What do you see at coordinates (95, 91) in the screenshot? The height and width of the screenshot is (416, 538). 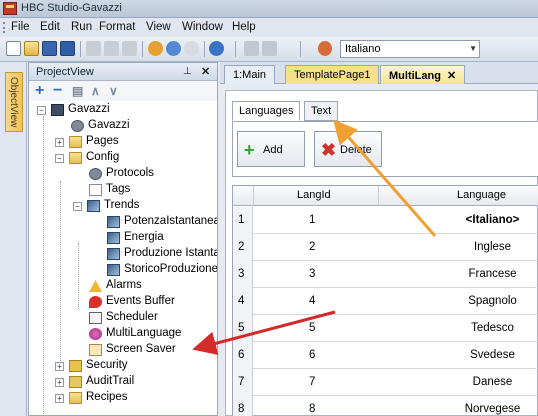 I see `move-up-icon: ∧` at bounding box center [95, 91].